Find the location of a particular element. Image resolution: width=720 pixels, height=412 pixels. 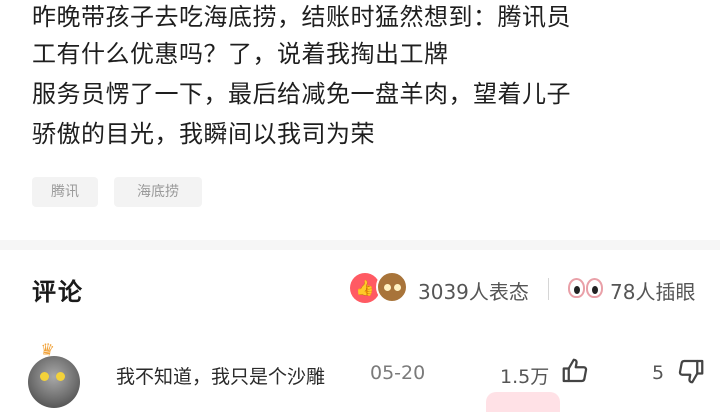

eye-left is located at coordinates (576, 288).